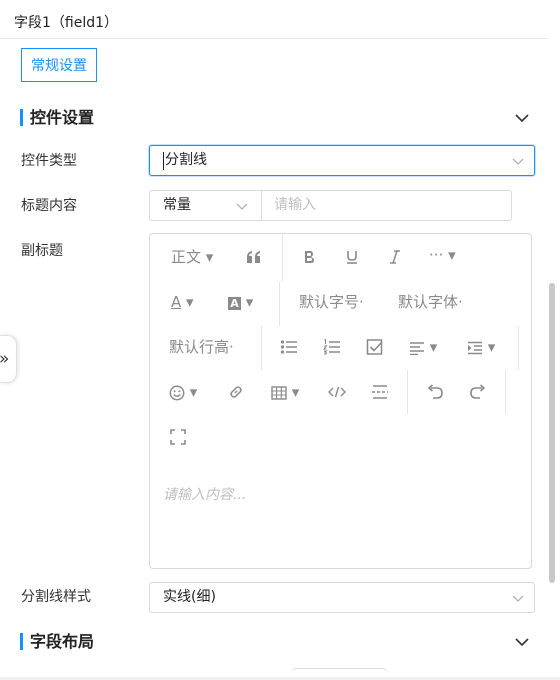 Image resolution: width=560 pixels, height=680 pixels. I want to click on title-content-input: 请输入, so click(387, 205).